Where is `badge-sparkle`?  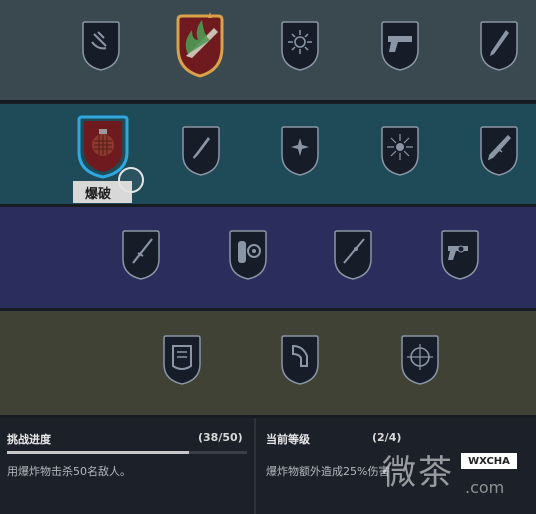 badge-sparkle is located at coordinates (300, 151).